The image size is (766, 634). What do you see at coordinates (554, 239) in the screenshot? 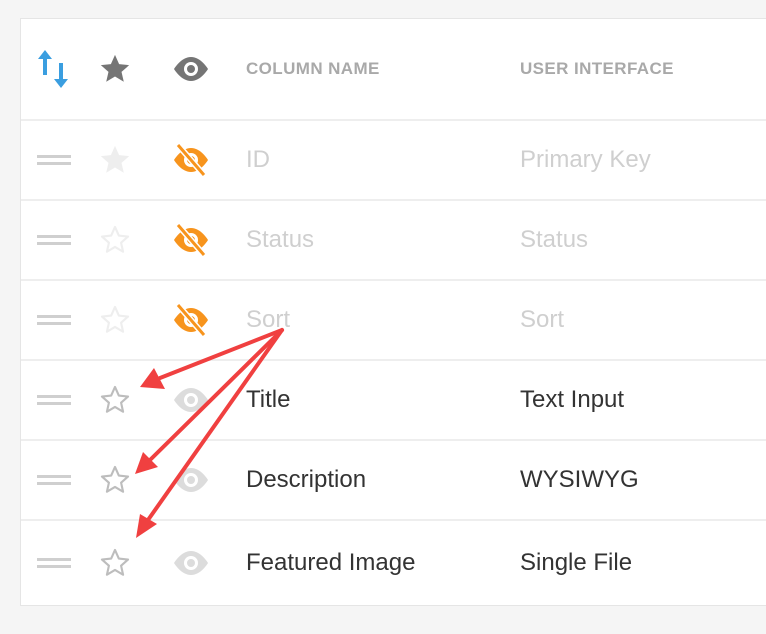
I see `user-interface: Status` at bounding box center [554, 239].